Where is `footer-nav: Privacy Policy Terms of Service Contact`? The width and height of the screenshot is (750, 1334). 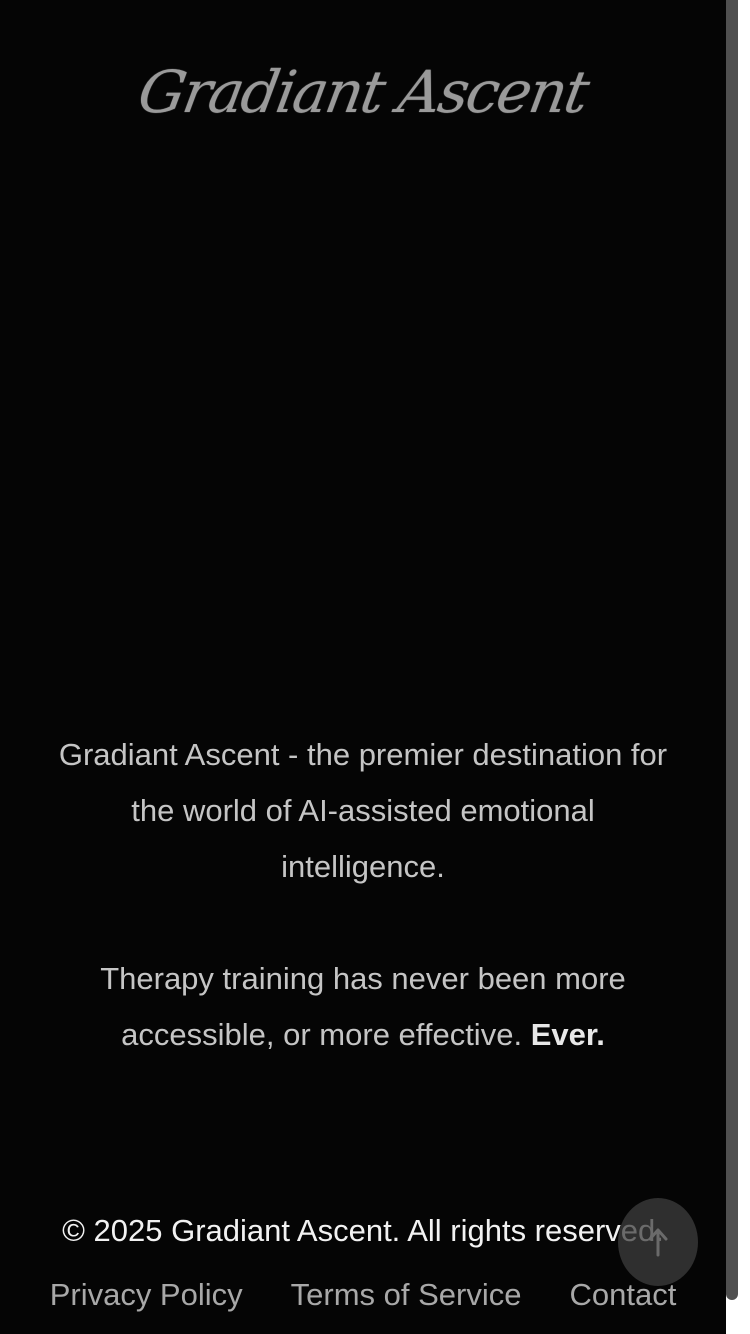 footer-nav: Privacy Policy Terms of Service Contact is located at coordinates (363, 1295).